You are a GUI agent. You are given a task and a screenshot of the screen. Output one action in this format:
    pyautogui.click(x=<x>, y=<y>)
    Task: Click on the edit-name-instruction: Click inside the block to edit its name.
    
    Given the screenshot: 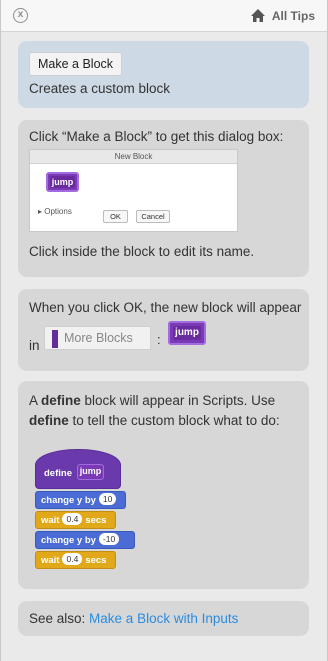 What is the action you would take?
    pyautogui.click(x=142, y=251)
    